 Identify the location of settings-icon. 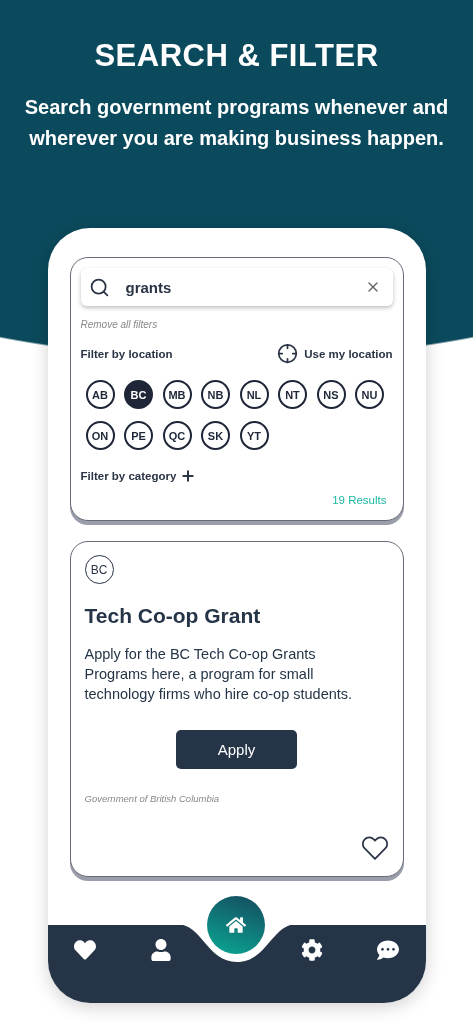
(312, 950).